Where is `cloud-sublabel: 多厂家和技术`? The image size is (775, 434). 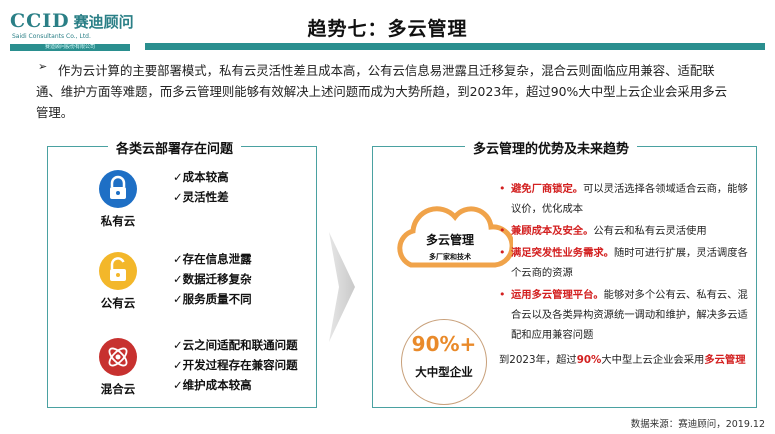 cloud-sublabel: 多厂家和技术 is located at coordinates (450, 257).